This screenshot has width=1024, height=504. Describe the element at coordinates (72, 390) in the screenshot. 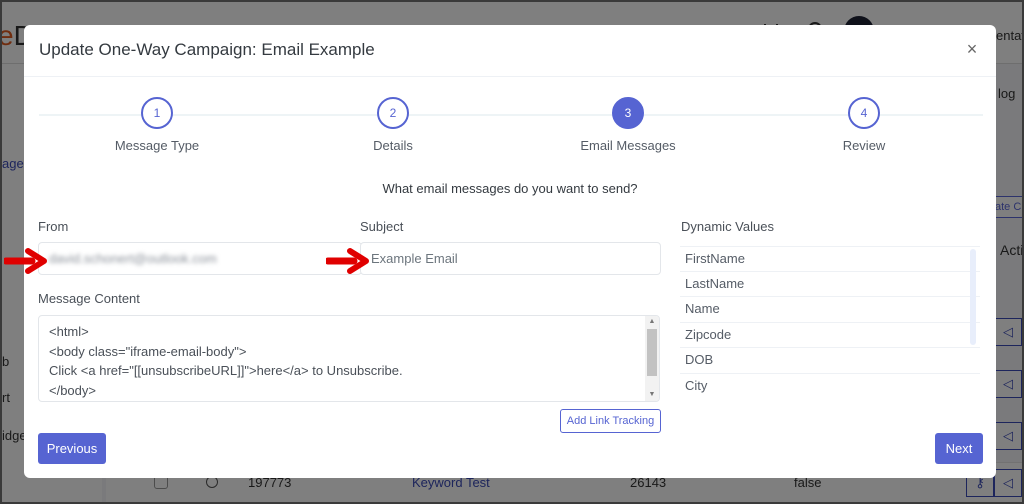

I see `content-line: </body>` at that location.